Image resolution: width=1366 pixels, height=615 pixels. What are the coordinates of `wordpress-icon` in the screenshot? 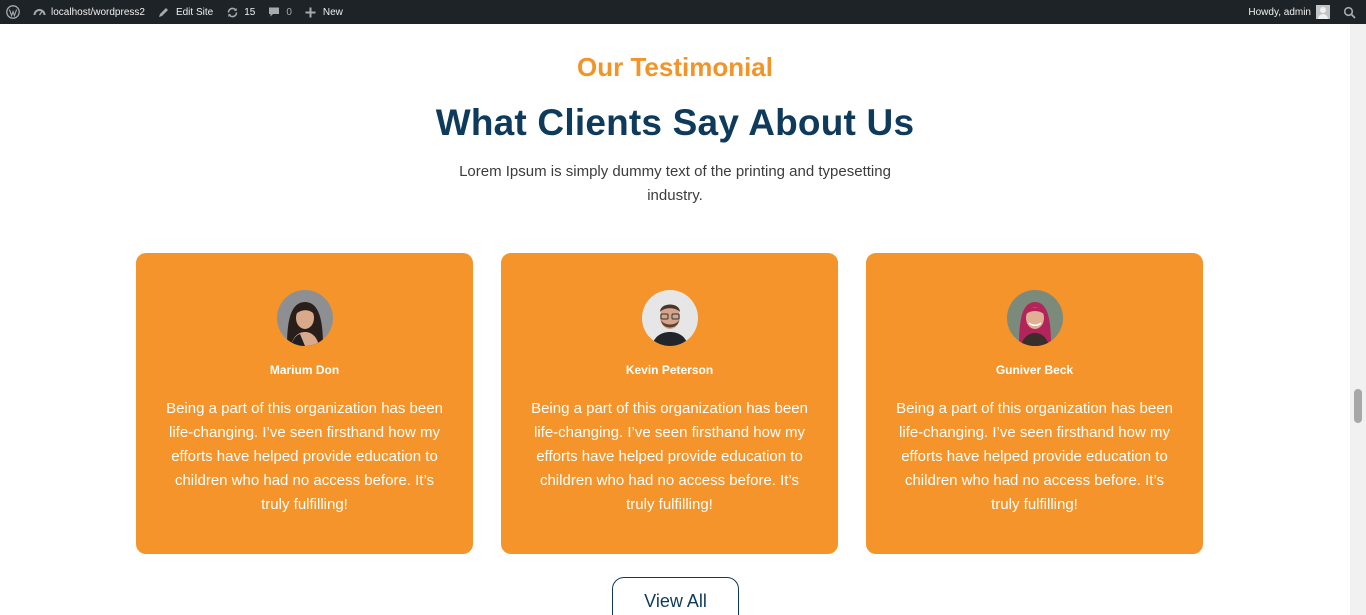 It's located at (13, 12).